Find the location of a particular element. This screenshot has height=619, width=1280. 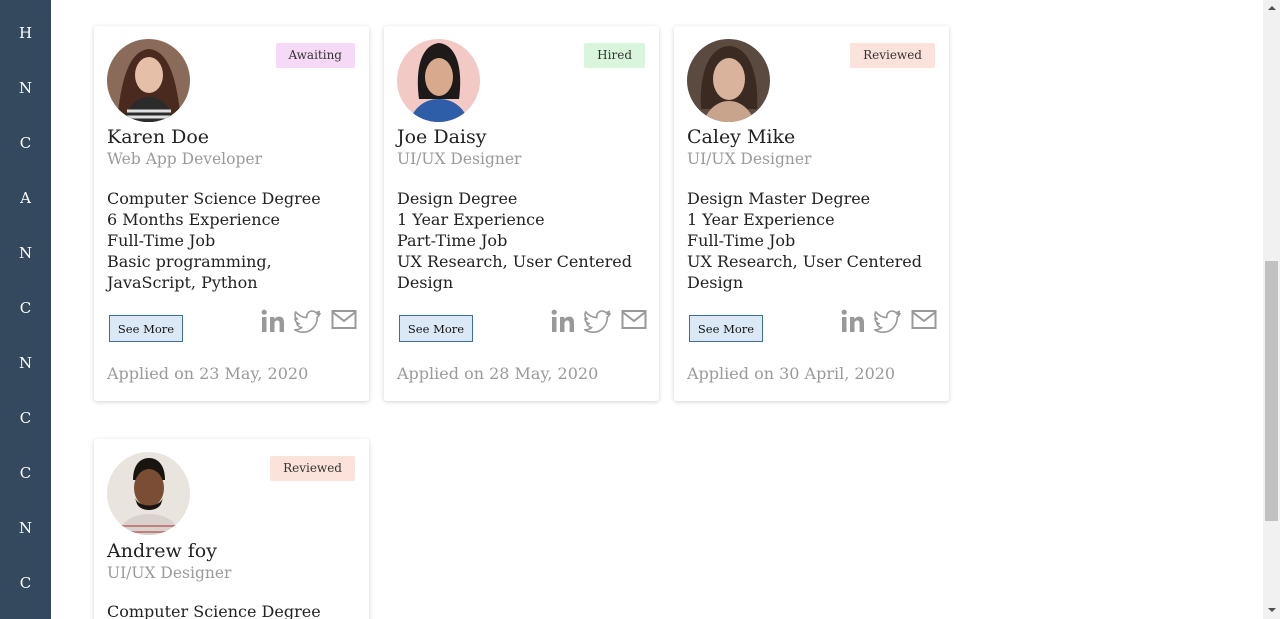

candidate-name: Joe Daisy is located at coordinates (442, 137).